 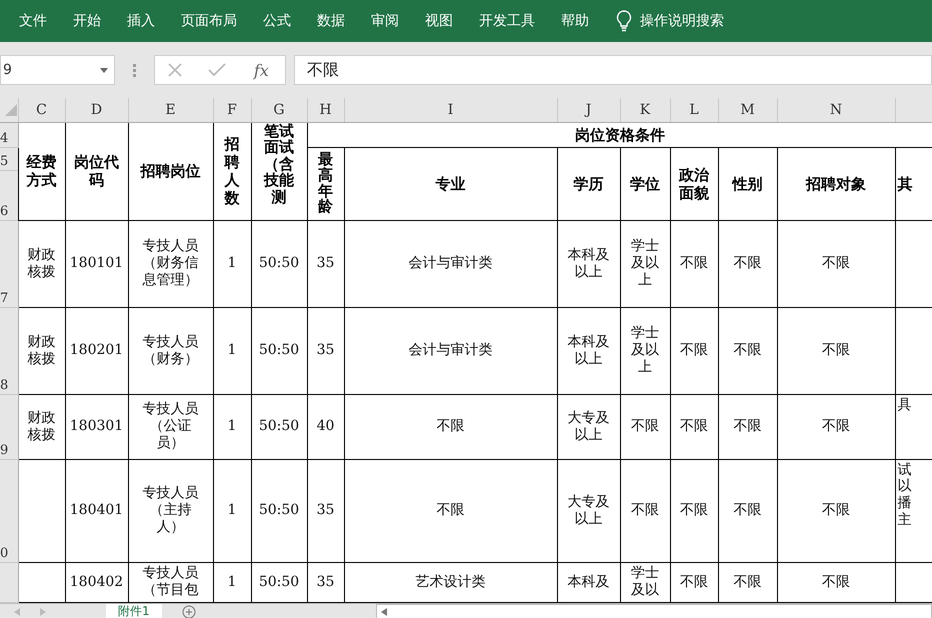 What do you see at coordinates (97, 263) in the screenshot?
I see `table-cell: 180101` at bounding box center [97, 263].